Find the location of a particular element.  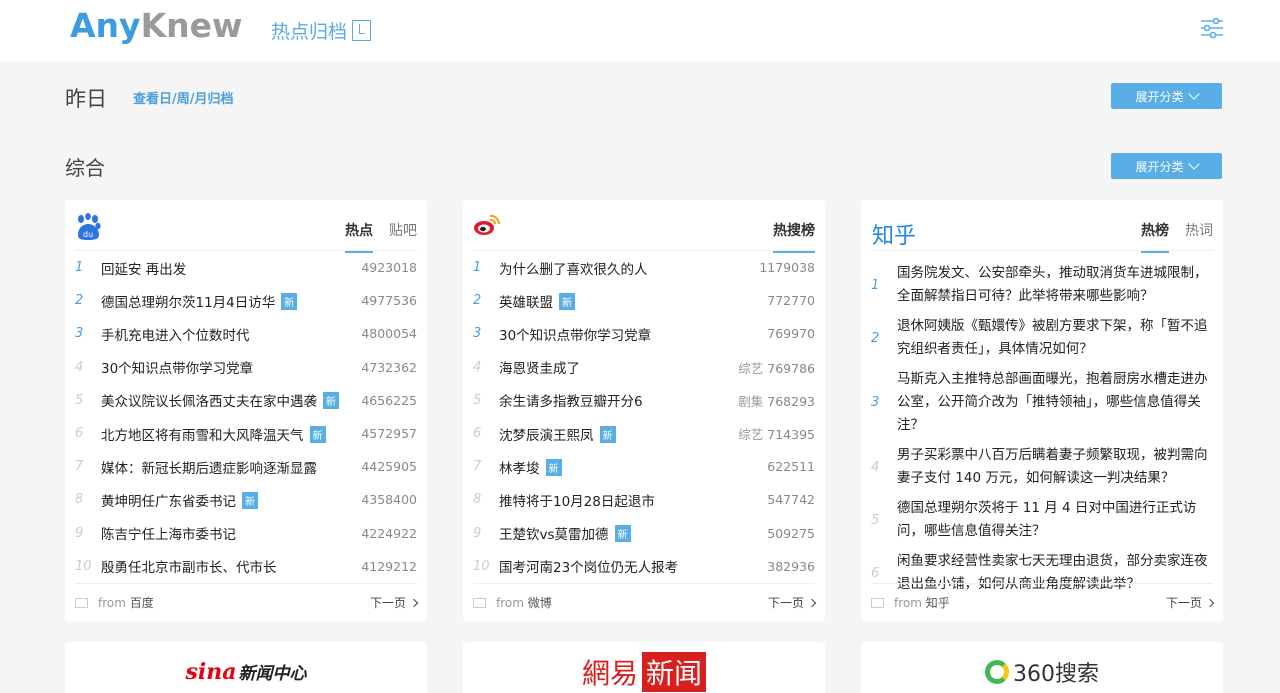

list-item: 4 海恩贤圭成了 综艺 769786 is located at coordinates (644, 367).